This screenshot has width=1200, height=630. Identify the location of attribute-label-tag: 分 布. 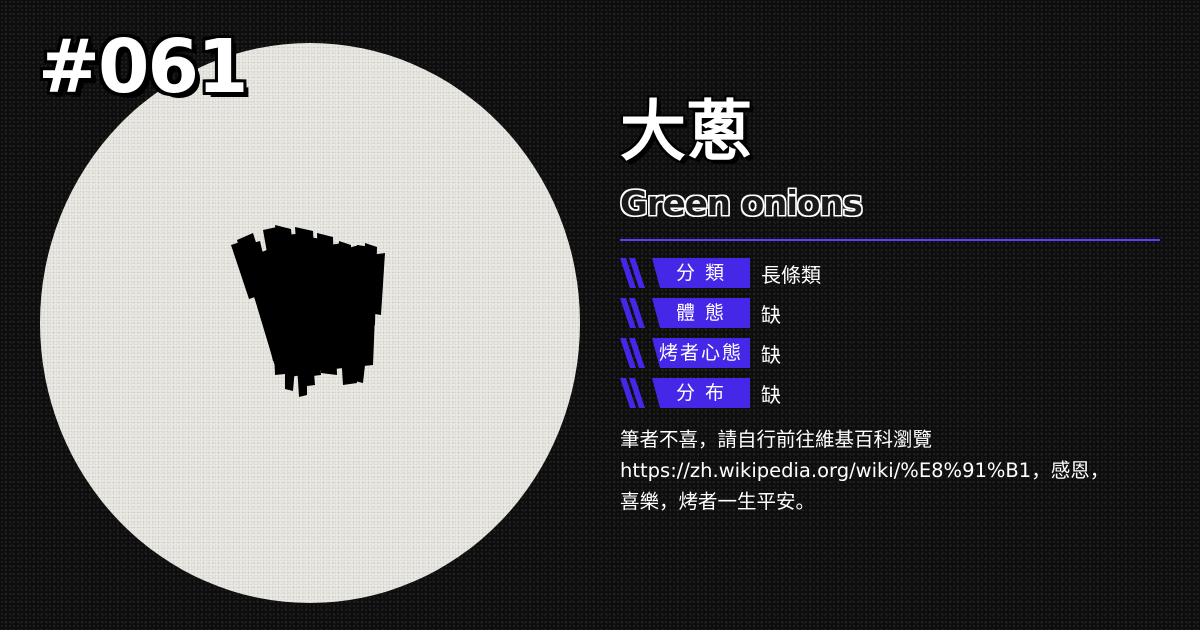
(685, 393).